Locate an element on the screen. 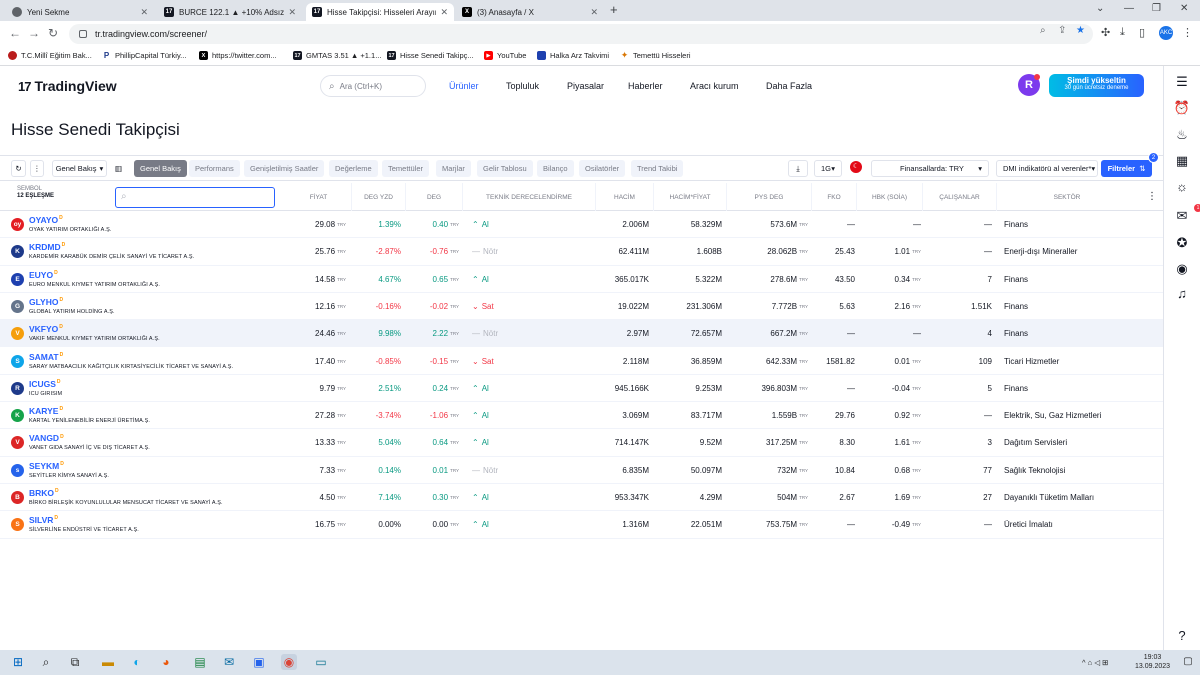 This screenshot has width=1200, height=675. tab-performance: Performans is located at coordinates (214, 168).